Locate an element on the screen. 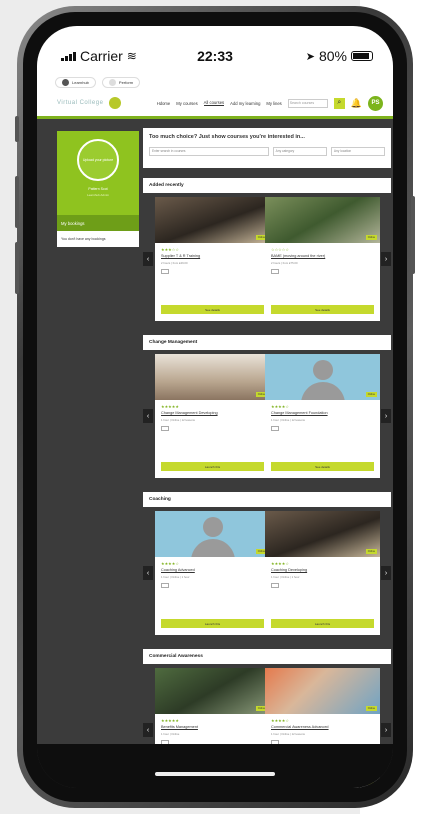  perform-label: Perform is located at coordinates (126, 82).